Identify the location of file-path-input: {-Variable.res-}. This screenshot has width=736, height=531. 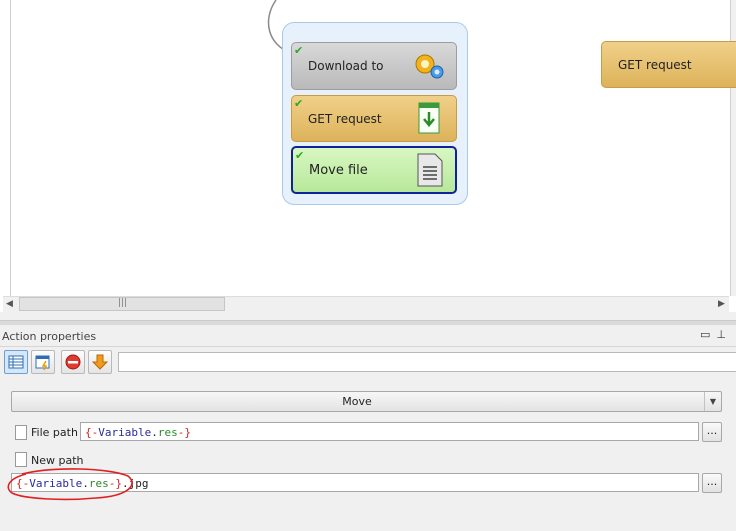
(389, 431).